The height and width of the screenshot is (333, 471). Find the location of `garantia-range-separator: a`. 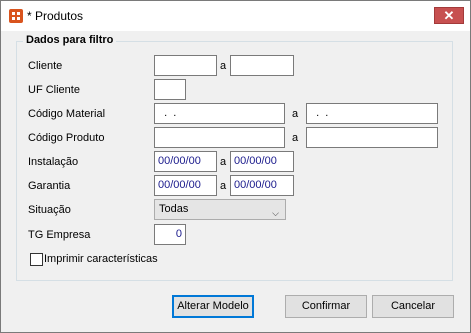

garantia-range-separator: a is located at coordinates (223, 186).